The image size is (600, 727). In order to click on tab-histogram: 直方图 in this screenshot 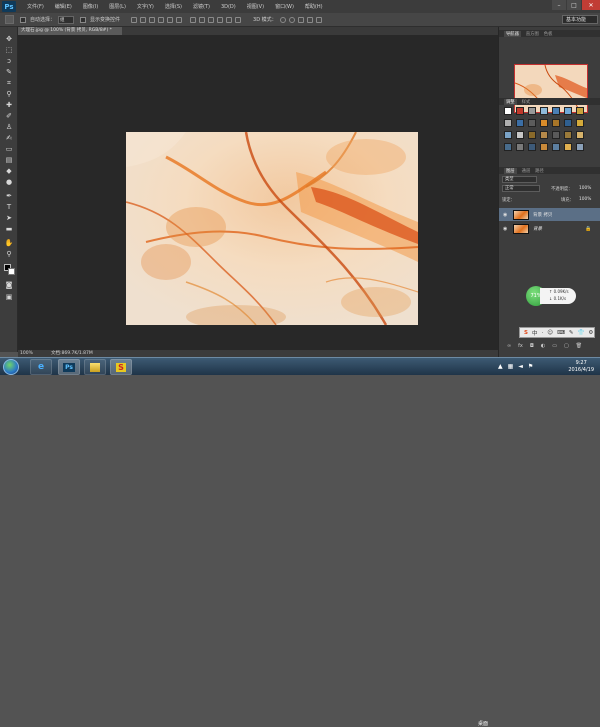, I will do `click(532, 34)`.